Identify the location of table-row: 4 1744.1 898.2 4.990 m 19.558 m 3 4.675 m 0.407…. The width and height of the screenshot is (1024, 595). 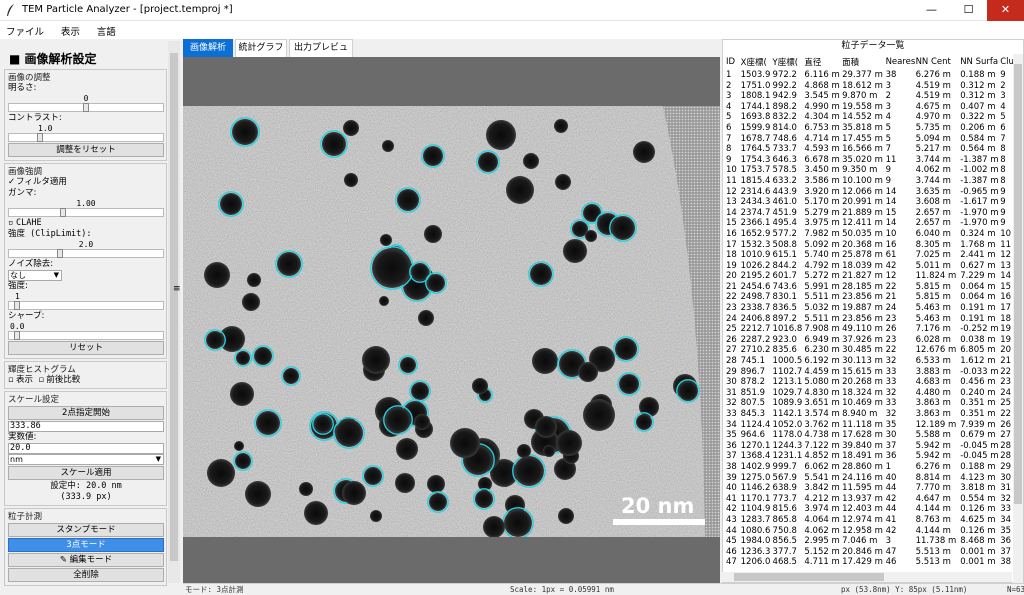
(874, 107).